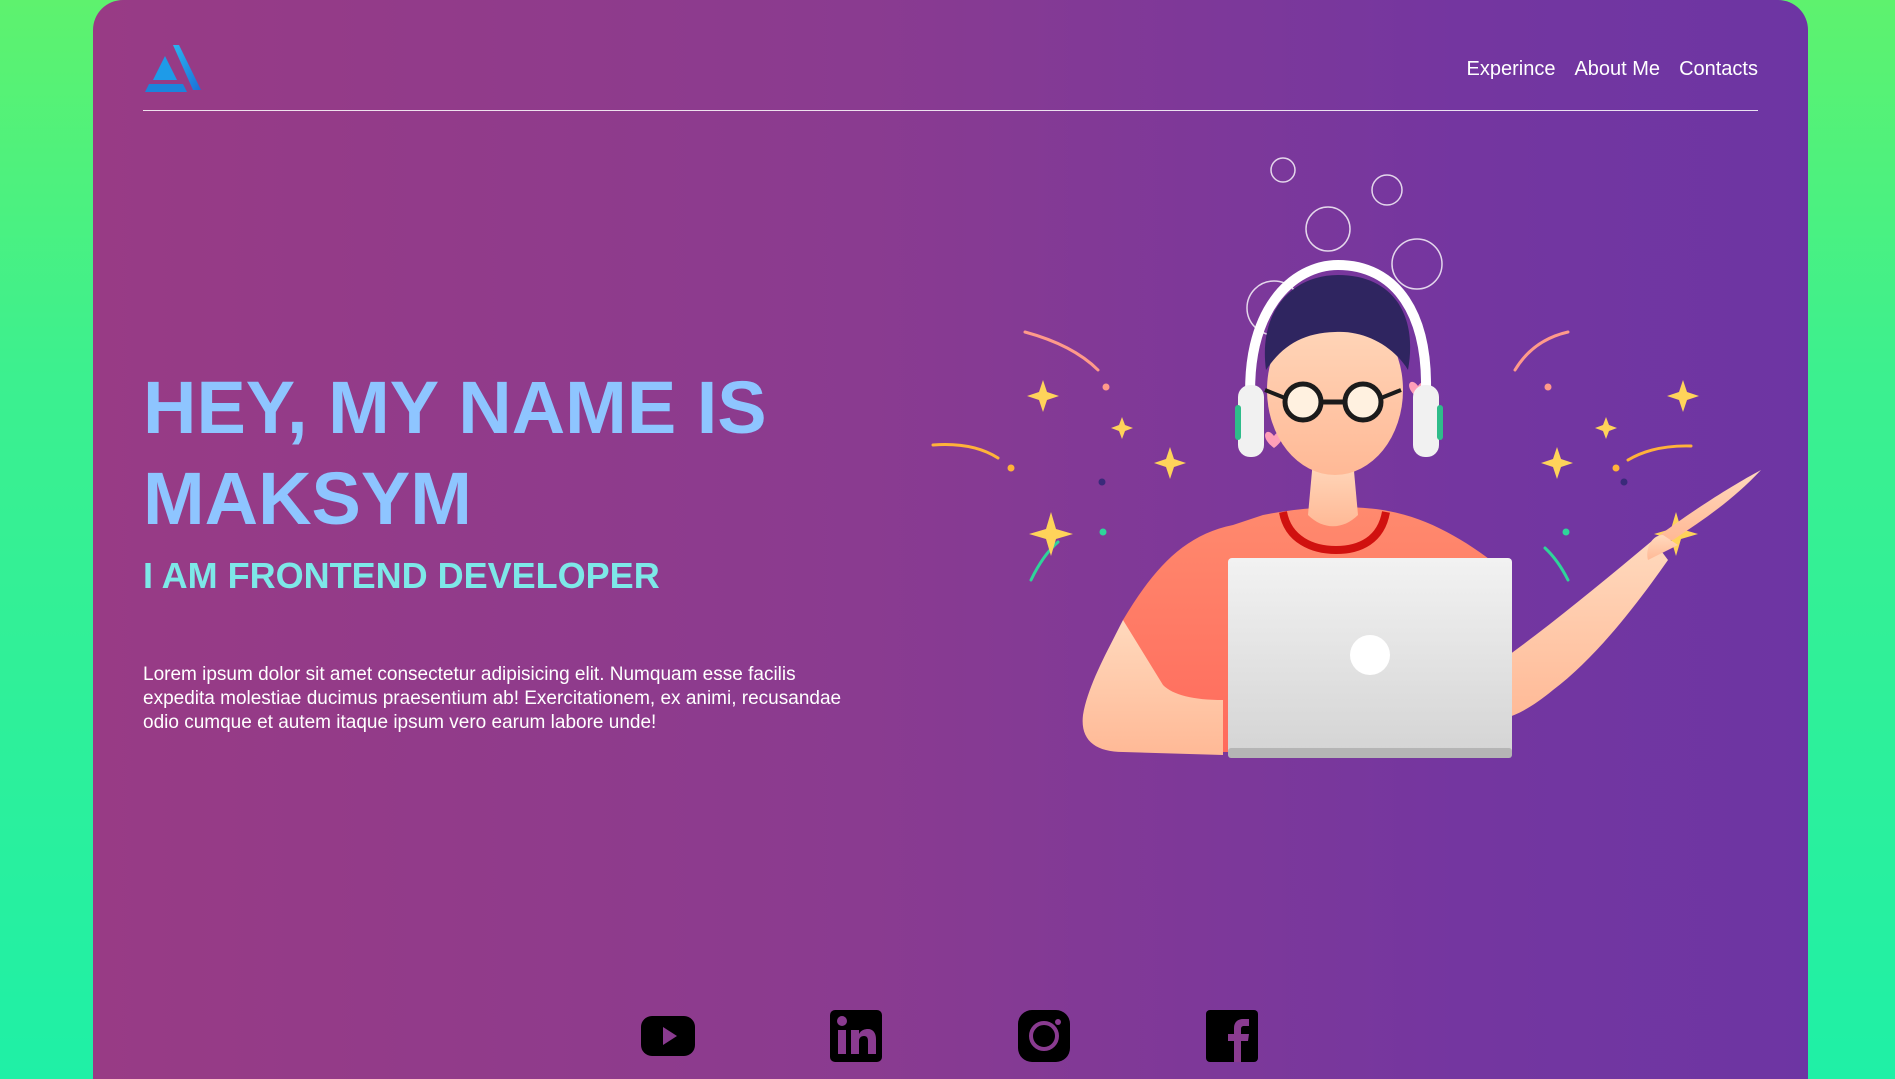 The width and height of the screenshot is (1895, 1079). Describe the element at coordinates (174, 68) in the screenshot. I see `logo-icon` at that location.